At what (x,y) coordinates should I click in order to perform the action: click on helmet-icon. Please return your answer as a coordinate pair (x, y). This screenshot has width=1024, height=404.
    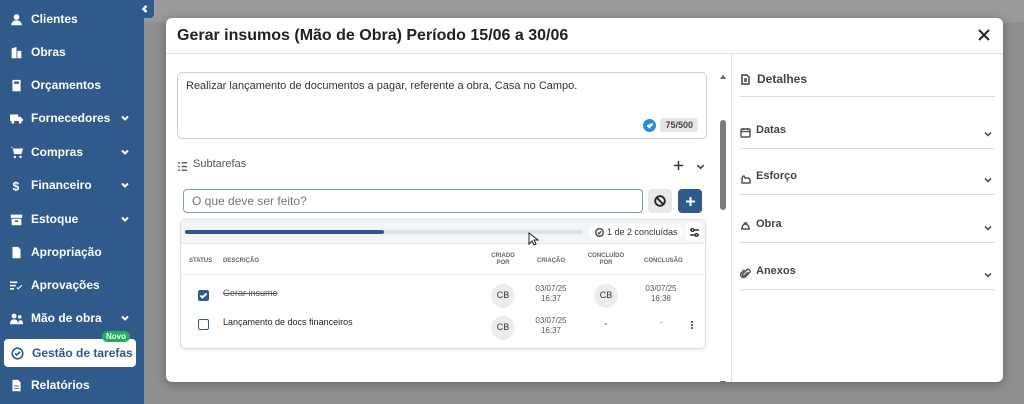
    Looking at the image, I should click on (745, 224).